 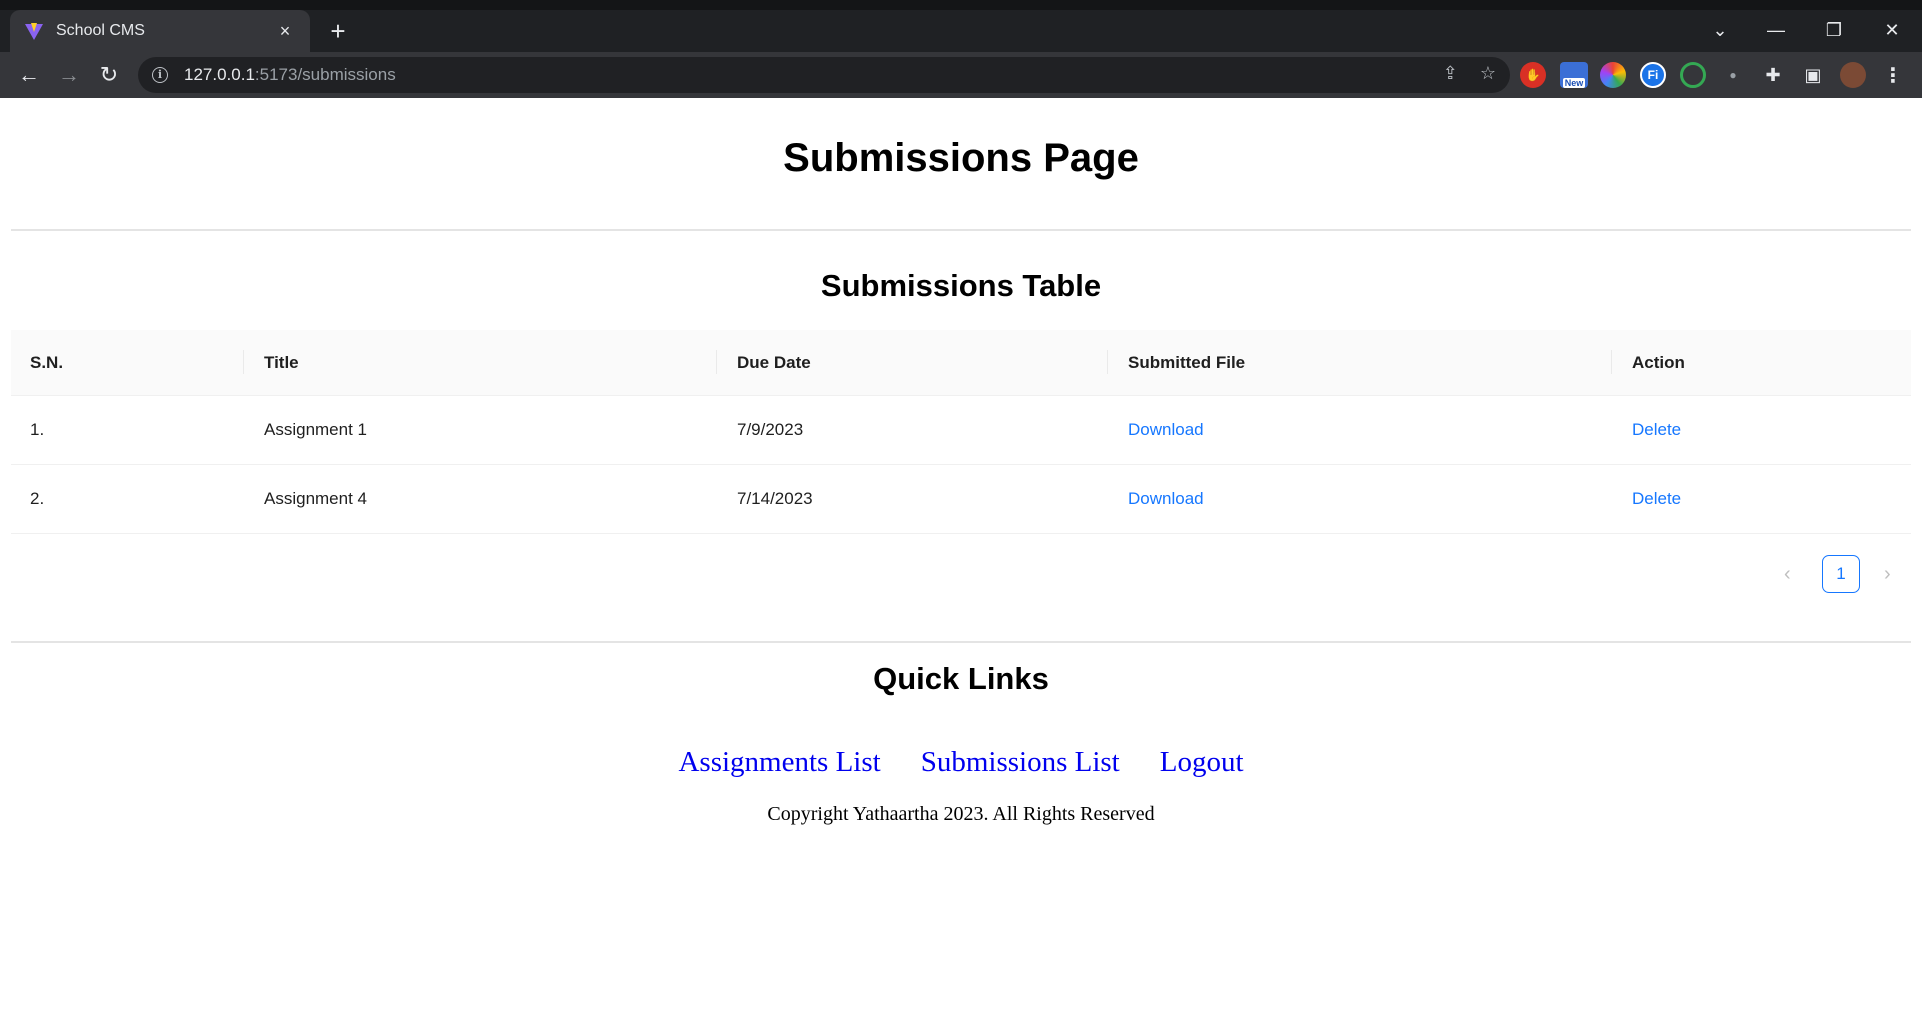 What do you see at coordinates (1613, 75) in the screenshot?
I see `extension-color-icon` at bounding box center [1613, 75].